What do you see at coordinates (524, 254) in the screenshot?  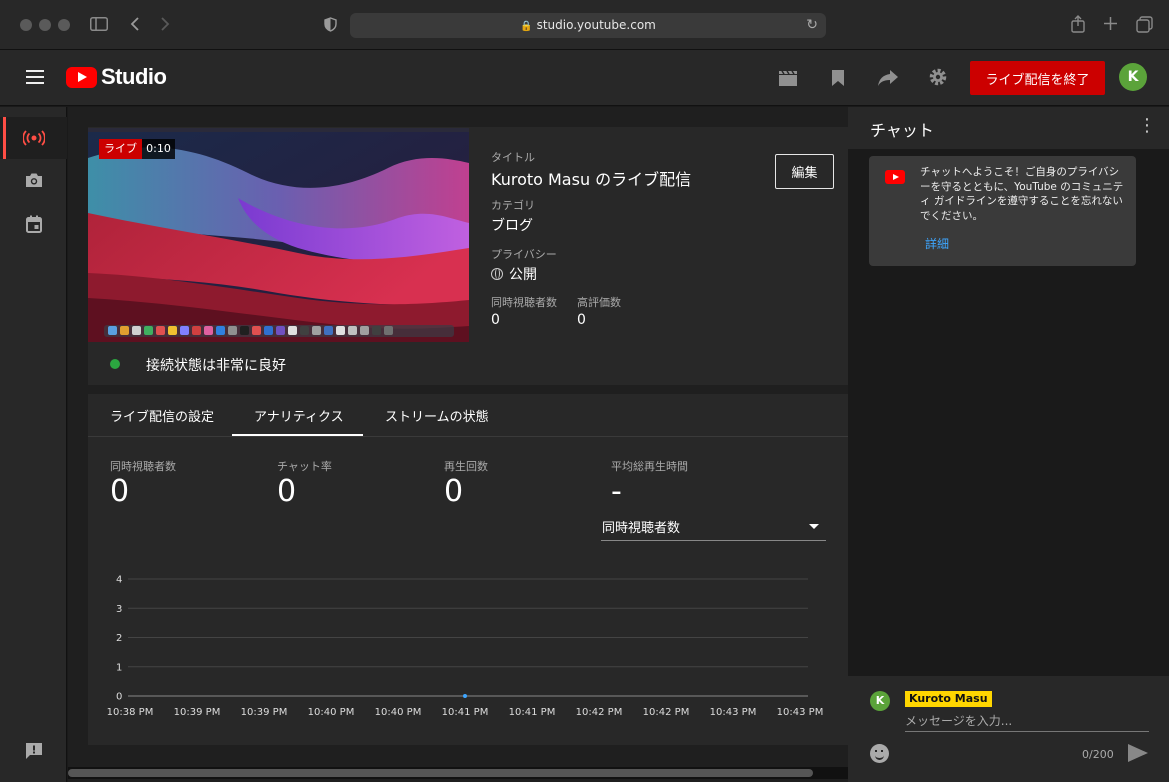 I see `privacy-label: プライバシー` at bounding box center [524, 254].